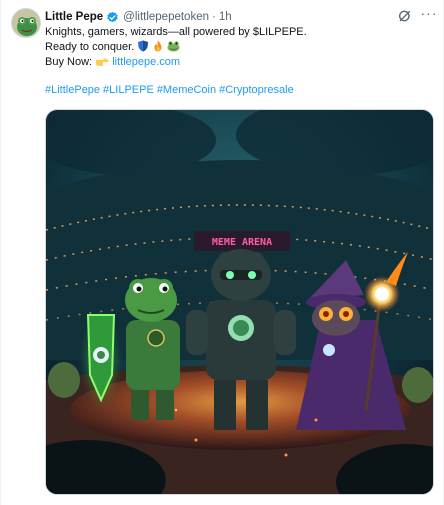  Describe the element at coordinates (429, 15) in the screenshot. I see `more-options-icon: ···` at that location.